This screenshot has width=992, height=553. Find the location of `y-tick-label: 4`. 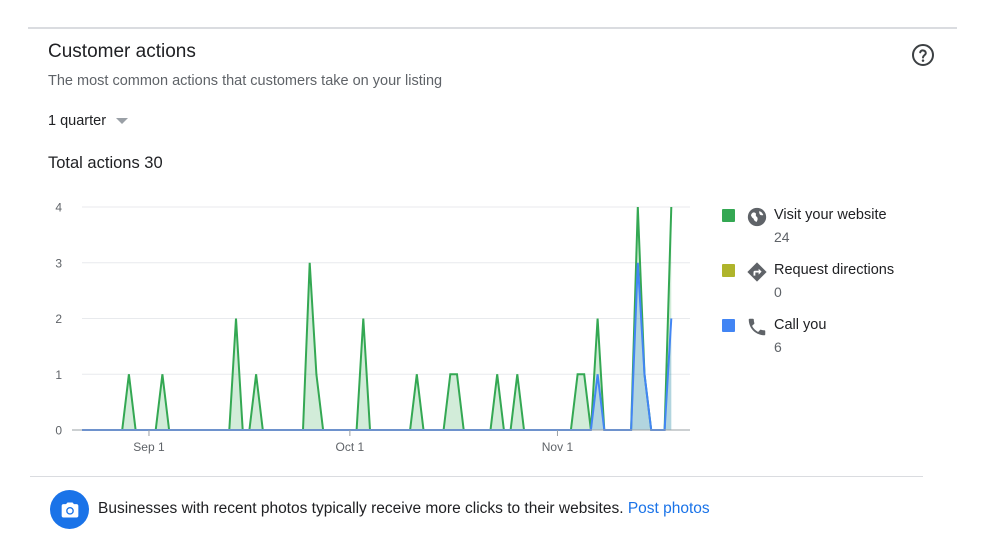

y-tick-label: 4 is located at coordinates (58, 208).